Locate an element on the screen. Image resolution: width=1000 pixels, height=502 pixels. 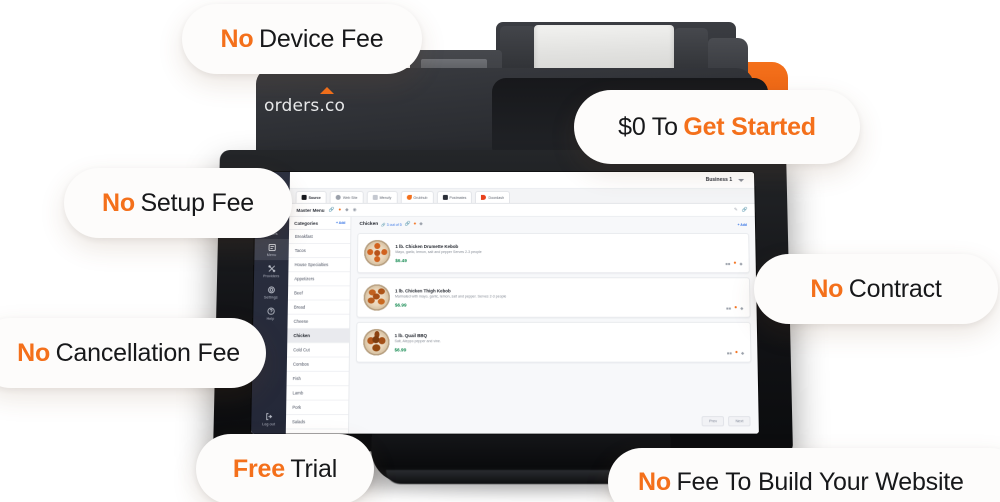
sidebar-item-label: Providers is located at coordinates (271, 276).